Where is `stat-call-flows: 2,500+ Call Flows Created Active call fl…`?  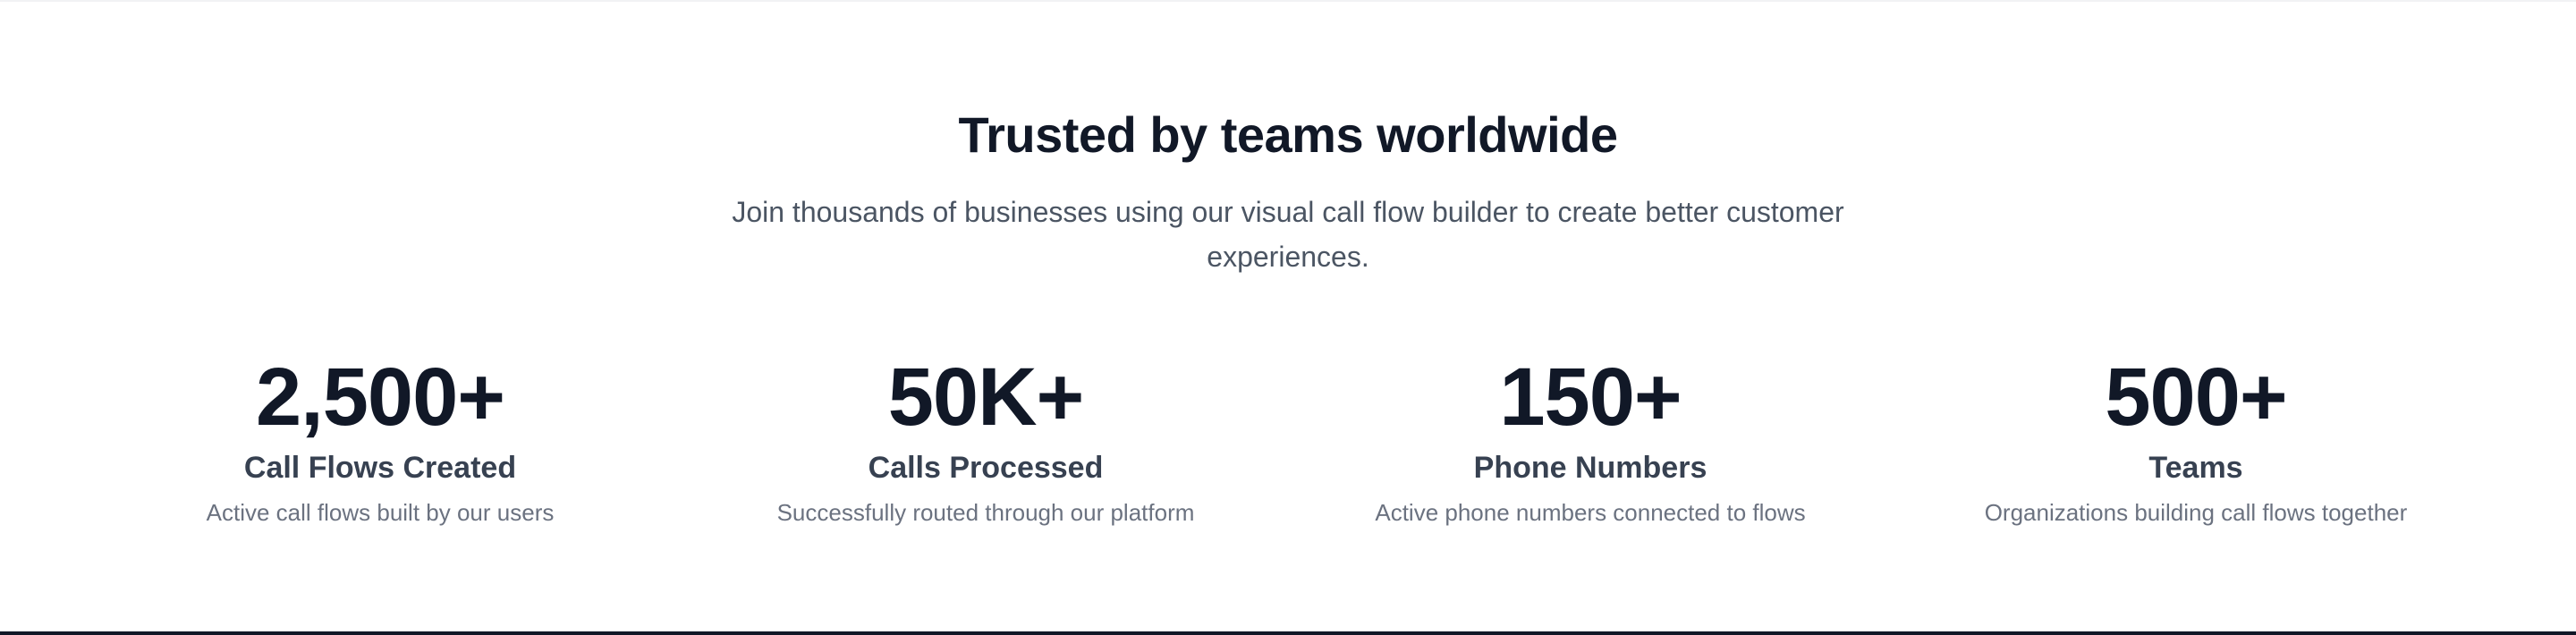
stat-call-flows: 2,500+ Call Flows Created Active call fl… is located at coordinates (380, 438).